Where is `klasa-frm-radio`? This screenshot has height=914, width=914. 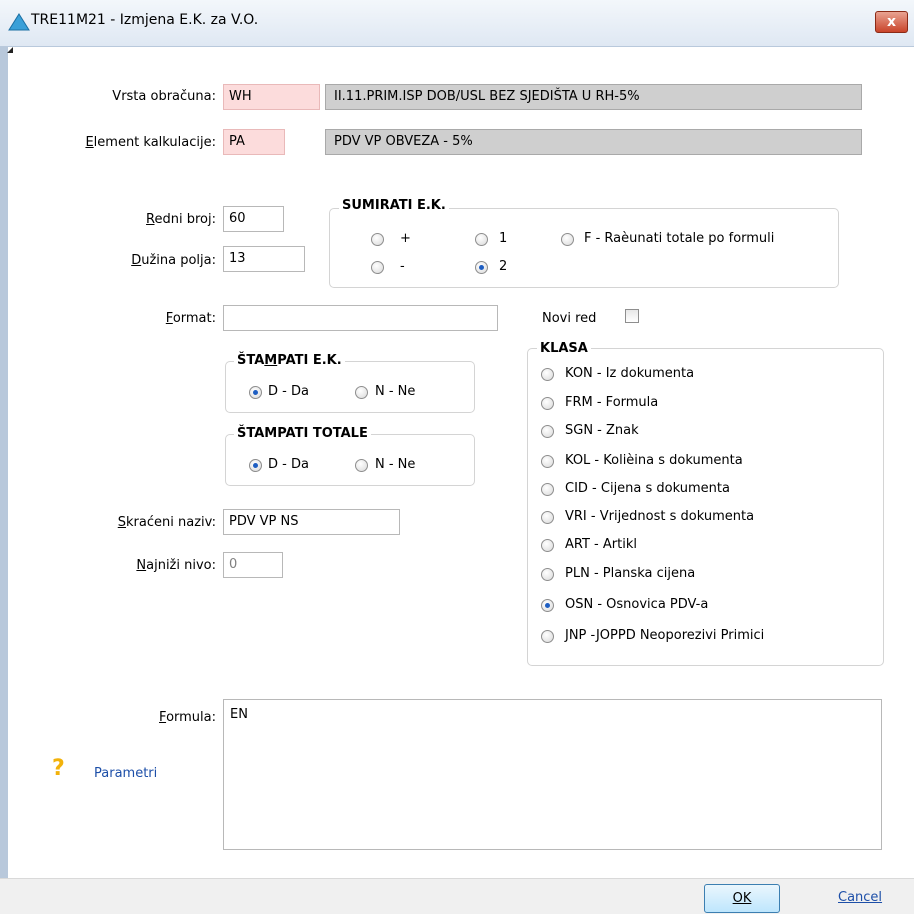
klasa-frm-radio is located at coordinates (547, 403).